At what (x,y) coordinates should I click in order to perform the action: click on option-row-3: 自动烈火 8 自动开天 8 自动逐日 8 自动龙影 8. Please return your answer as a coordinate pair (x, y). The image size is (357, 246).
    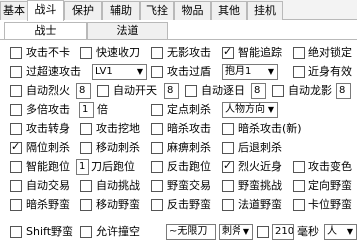
    Looking at the image, I should click on (178, 91).